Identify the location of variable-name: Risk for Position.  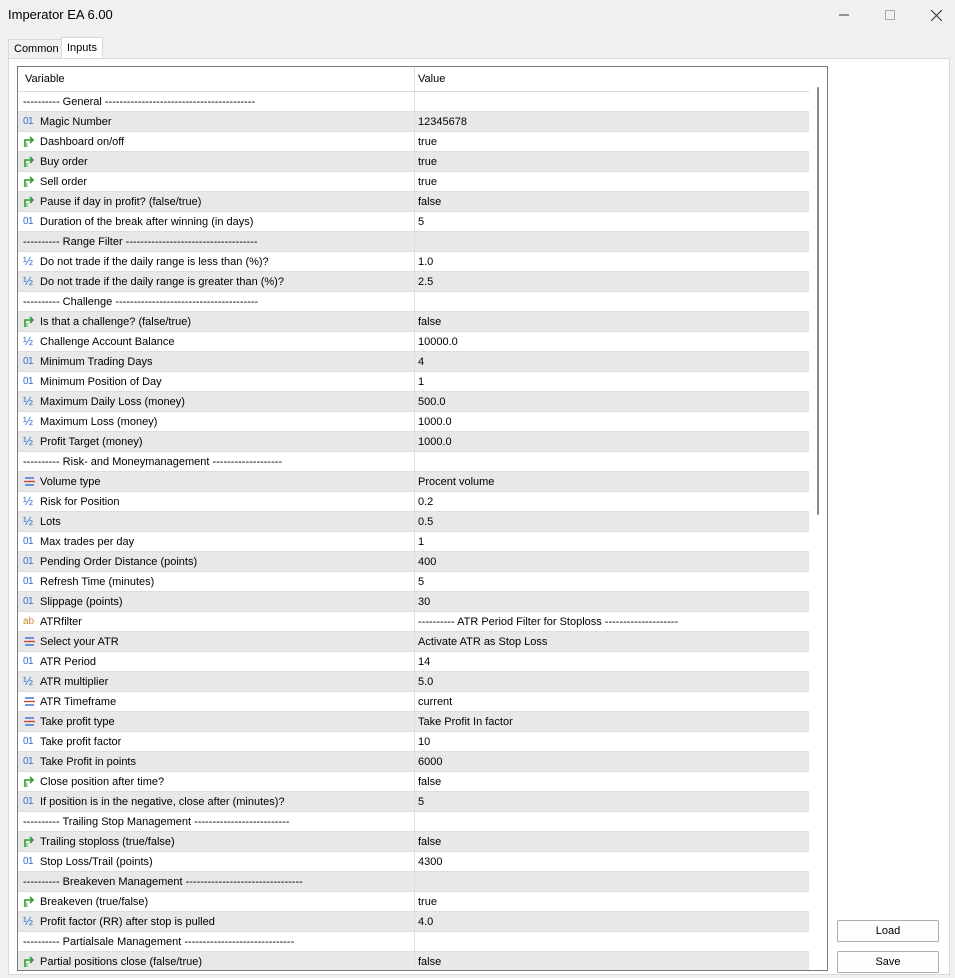
(80, 502).